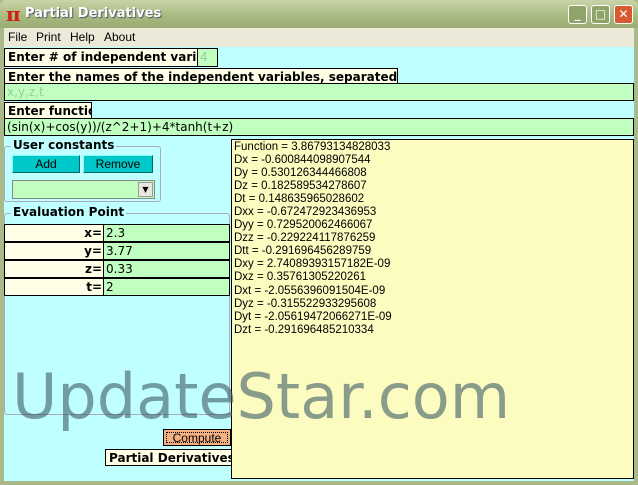 Image resolution: width=638 pixels, height=485 pixels. I want to click on var-x-label: x=, so click(54, 233).